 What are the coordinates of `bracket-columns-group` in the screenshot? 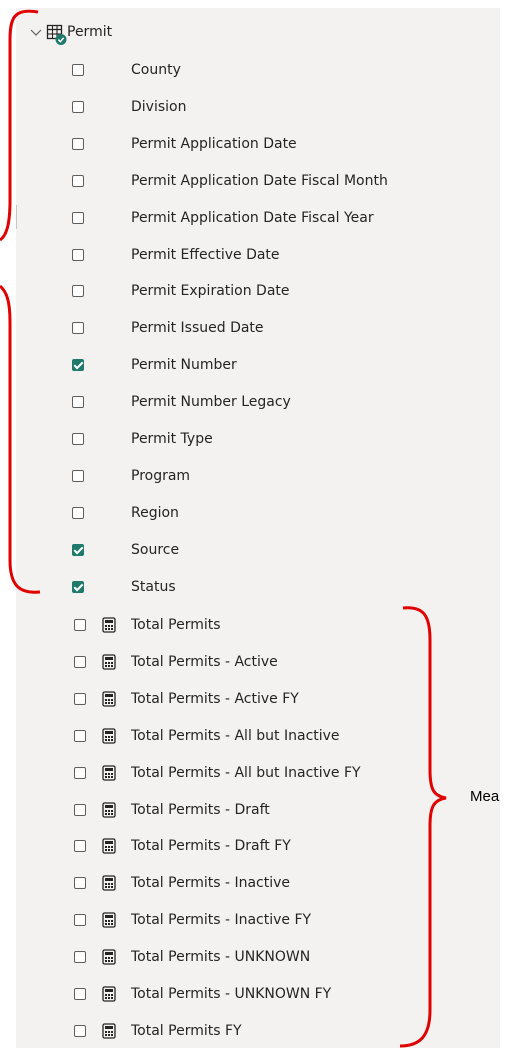 It's located at (20, 439).